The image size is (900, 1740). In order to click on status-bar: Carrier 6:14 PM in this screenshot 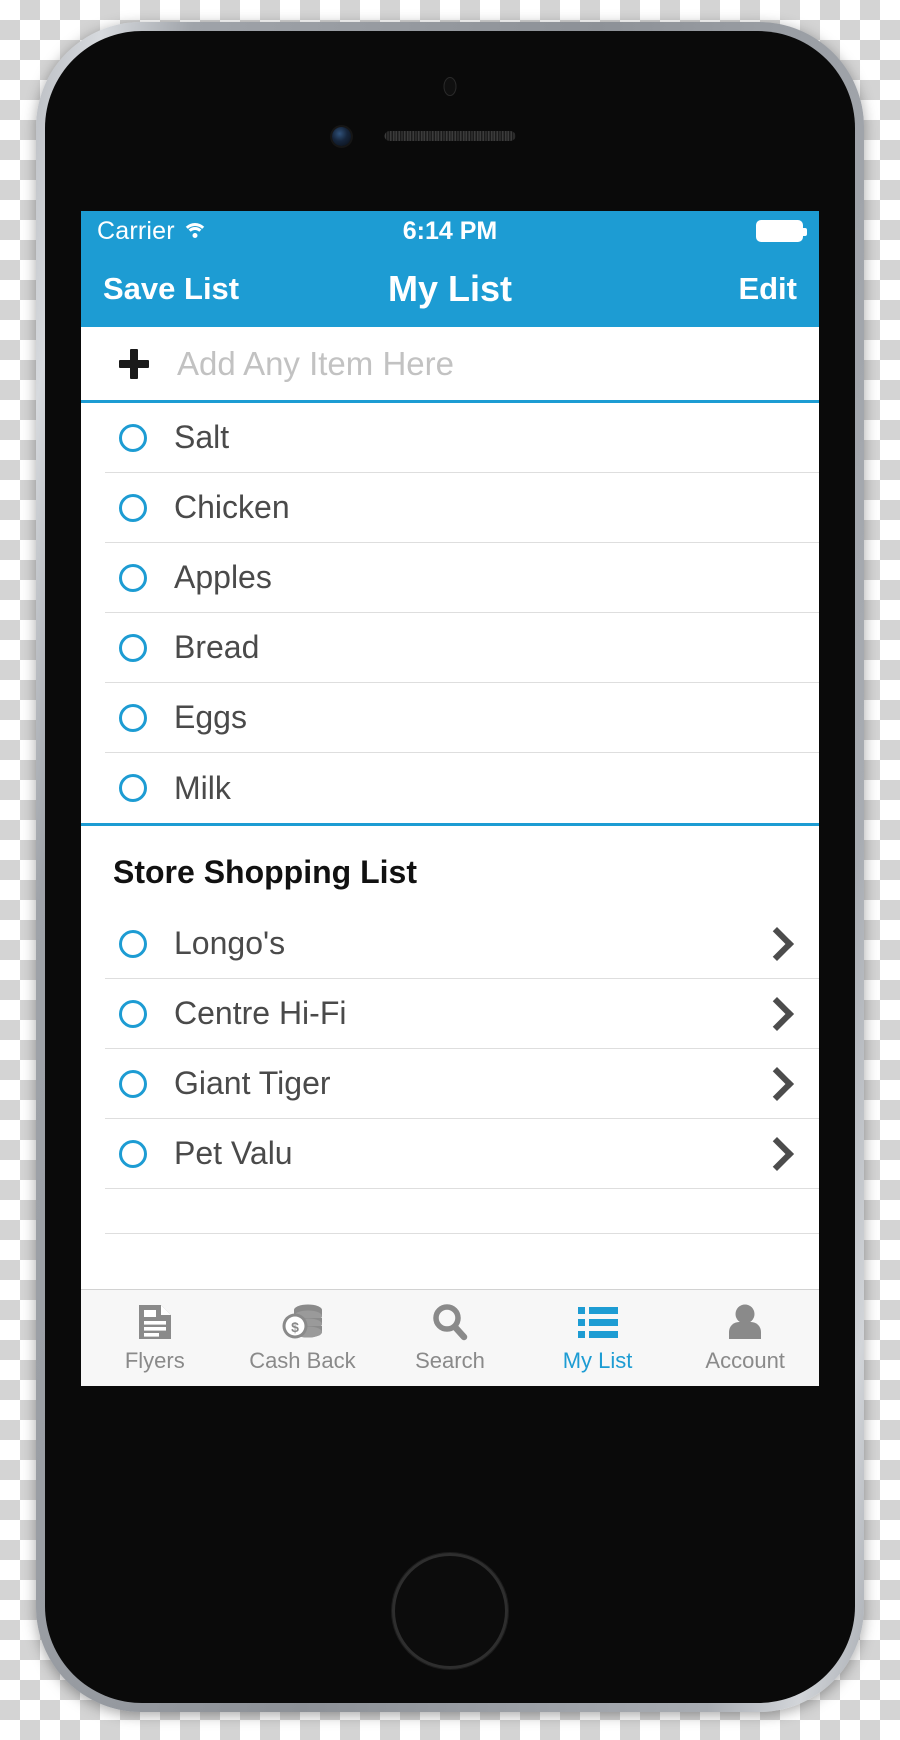, I will do `click(450, 231)`.